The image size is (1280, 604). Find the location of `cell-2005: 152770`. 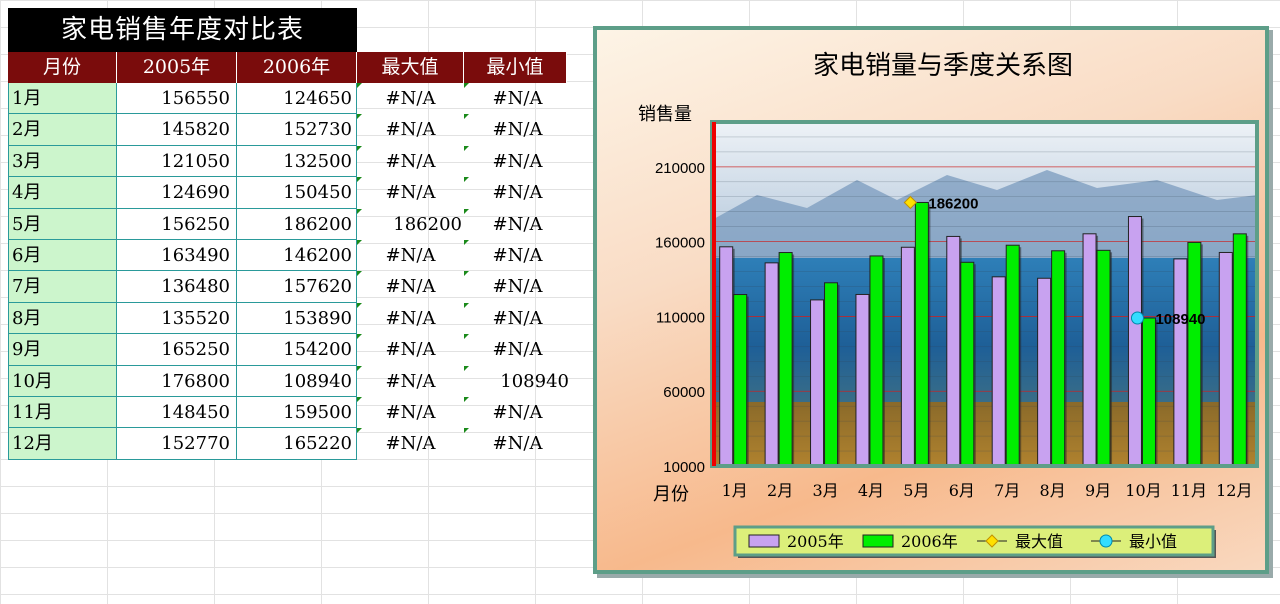

cell-2005: 152770 is located at coordinates (177, 444).